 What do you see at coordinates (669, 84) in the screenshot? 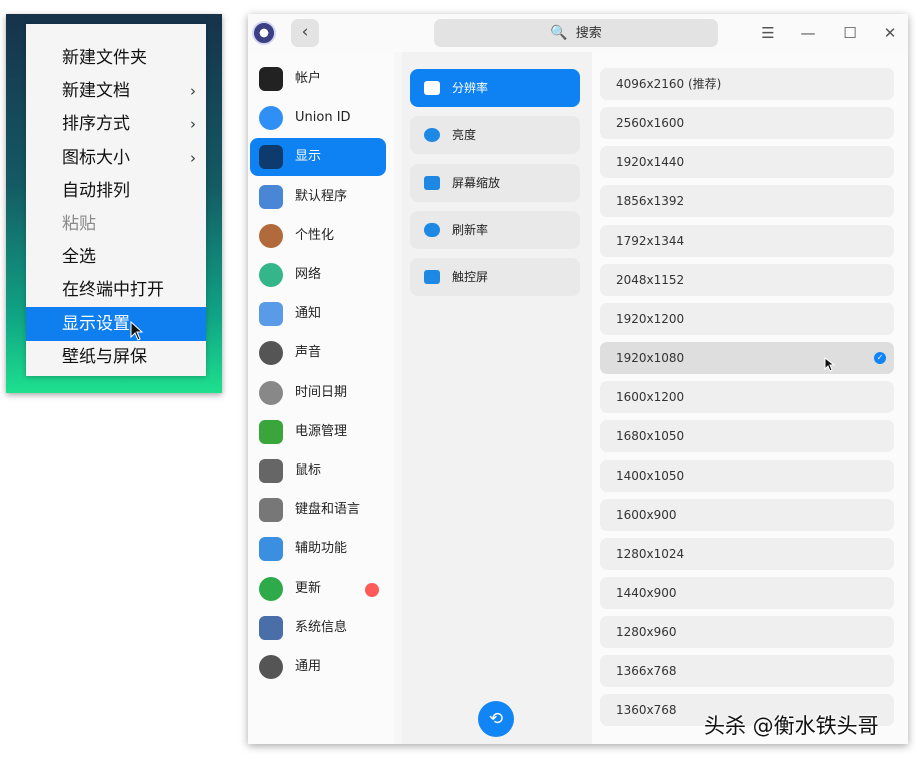
I see `resolution-label: 4096x2160 (推荐)` at bounding box center [669, 84].